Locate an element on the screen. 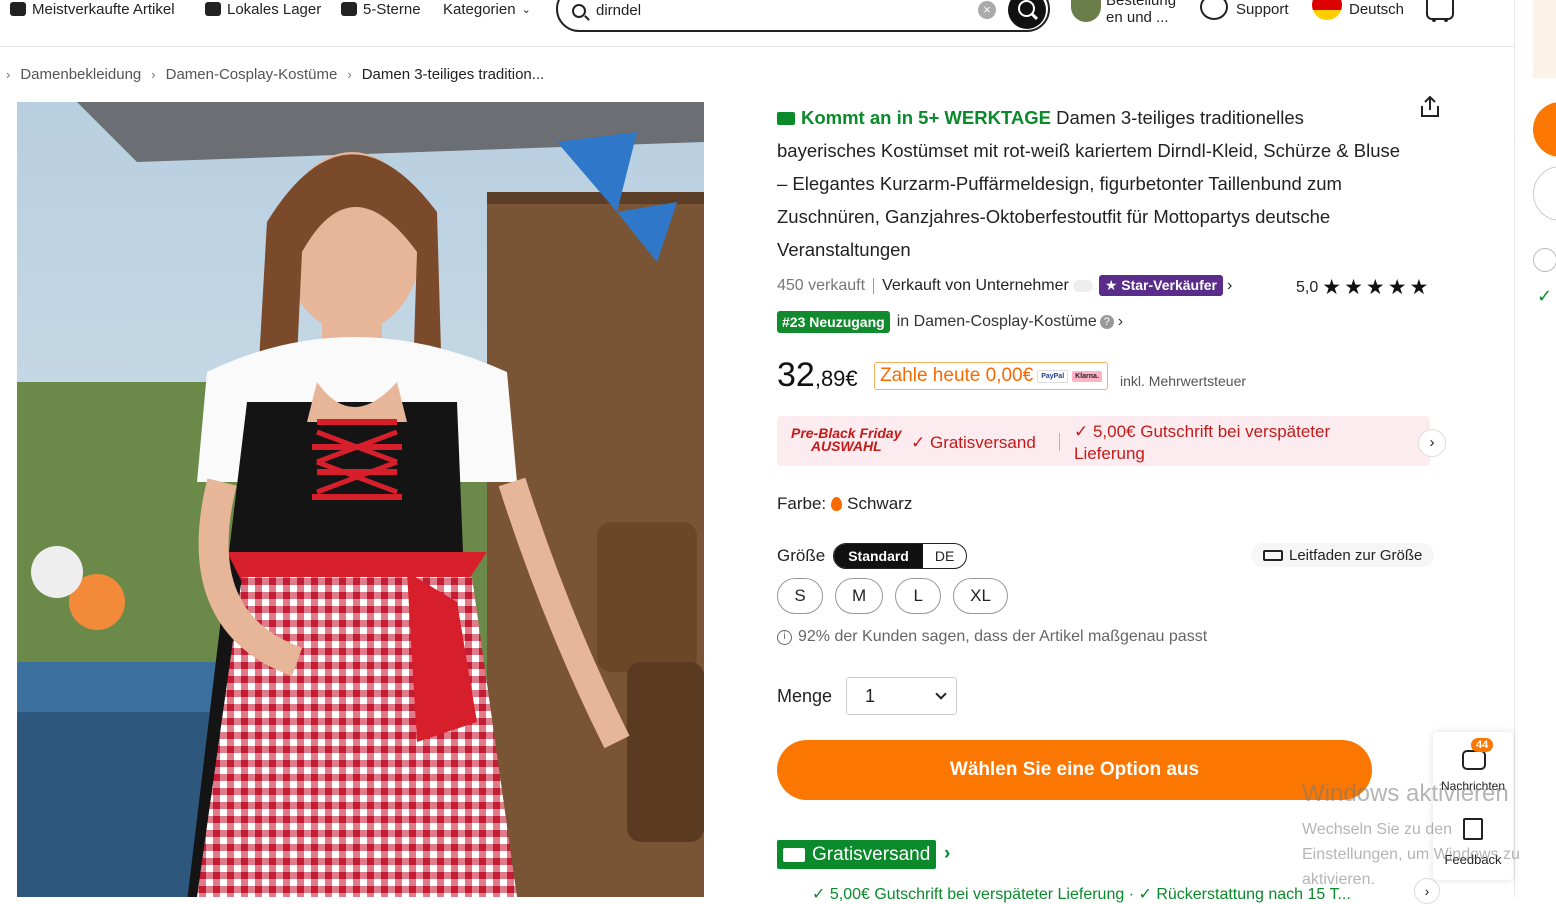 The width and height of the screenshot is (1556, 904). select-option-button: Wählen Sie eine Option aus is located at coordinates (1074, 770).